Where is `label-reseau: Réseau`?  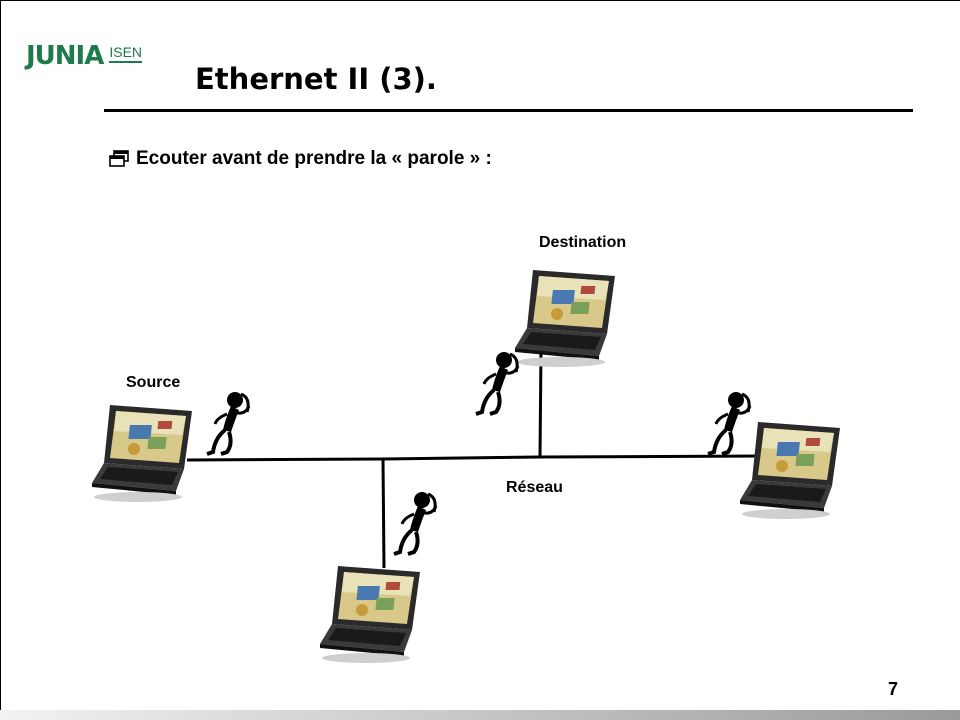
label-reseau: Réseau is located at coordinates (534, 487).